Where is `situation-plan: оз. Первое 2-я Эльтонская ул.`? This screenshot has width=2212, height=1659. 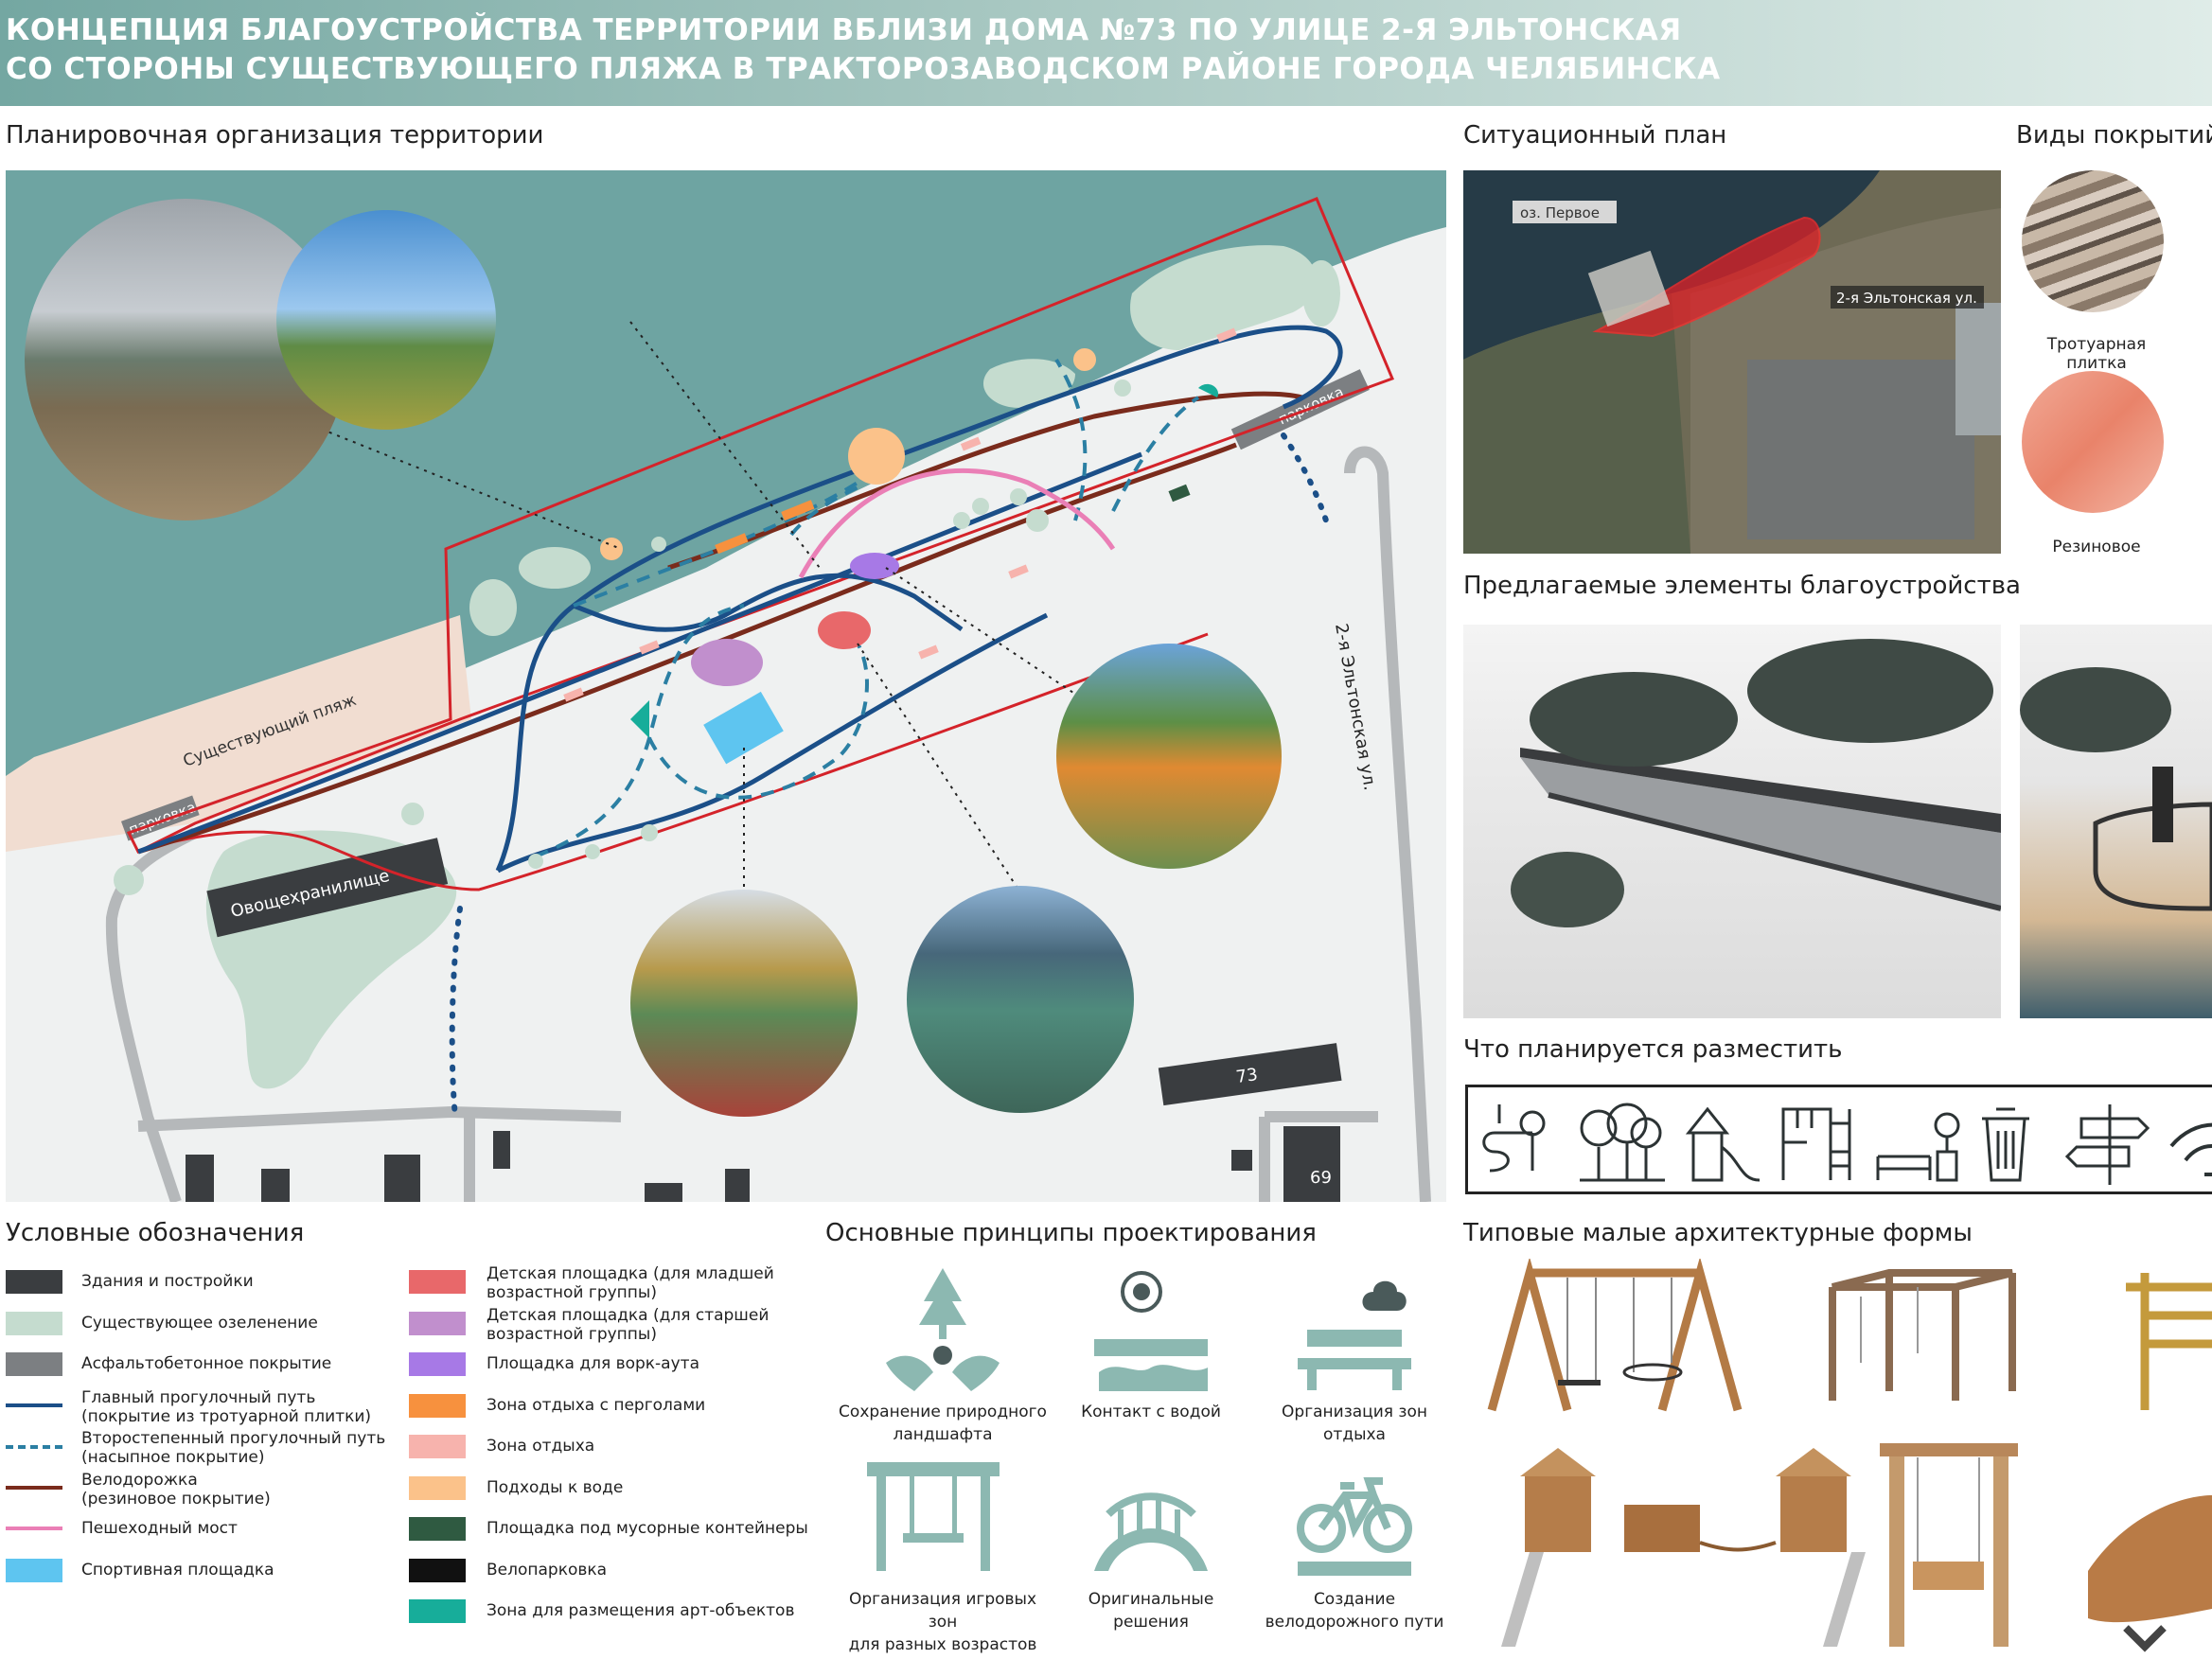 situation-plan: оз. Первое 2-я Эльтонская ул. is located at coordinates (1732, 362).